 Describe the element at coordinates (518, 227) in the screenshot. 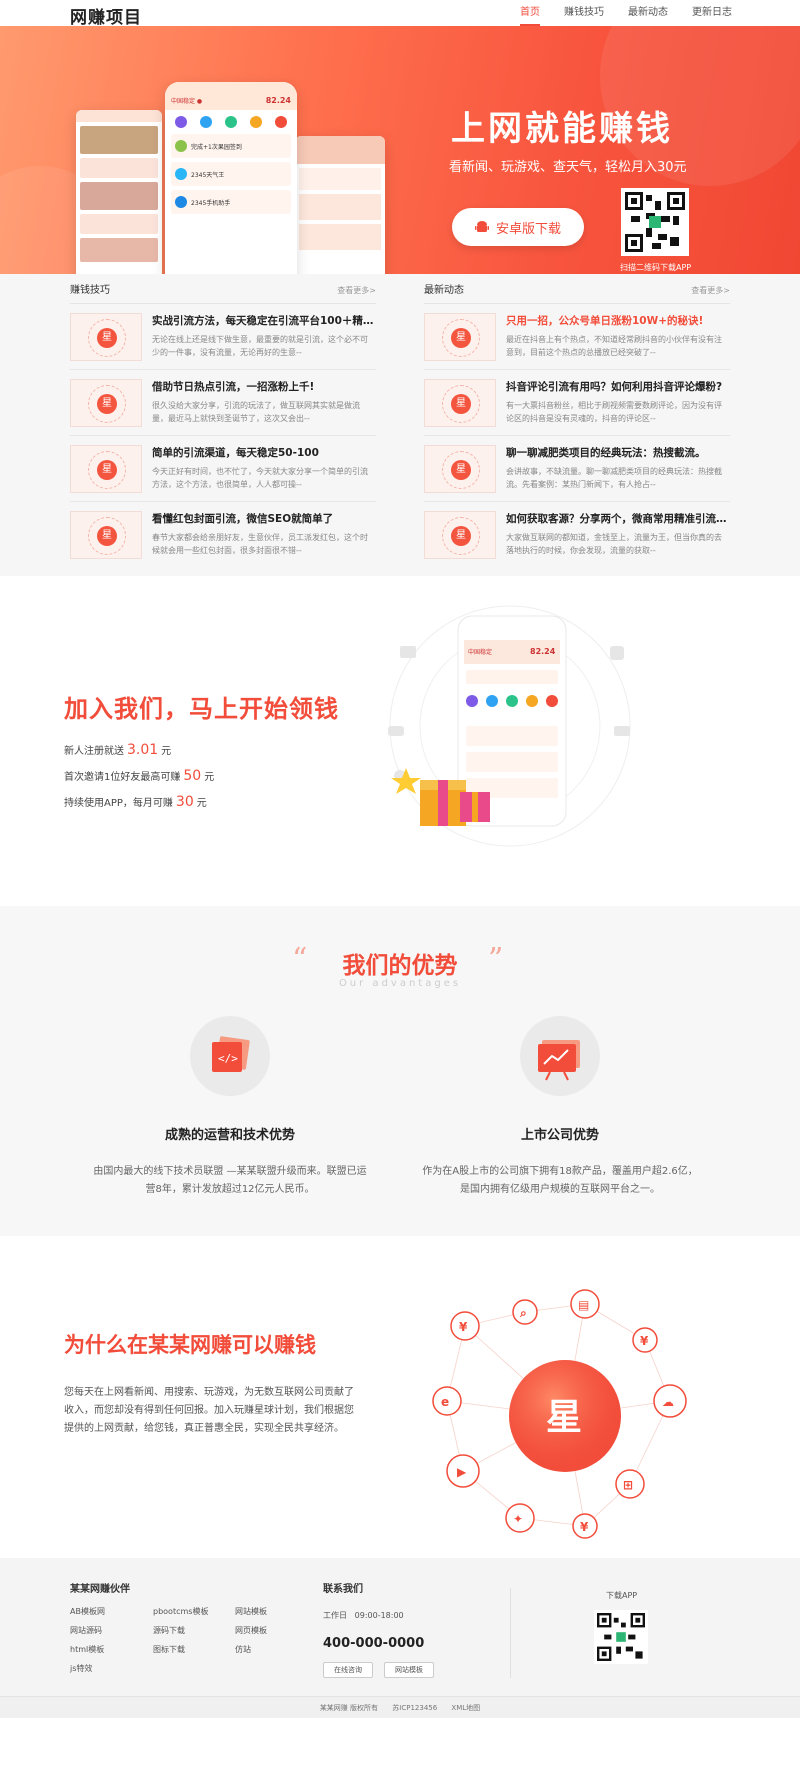

I see `android-download-button: 安卓版下载` at that location.